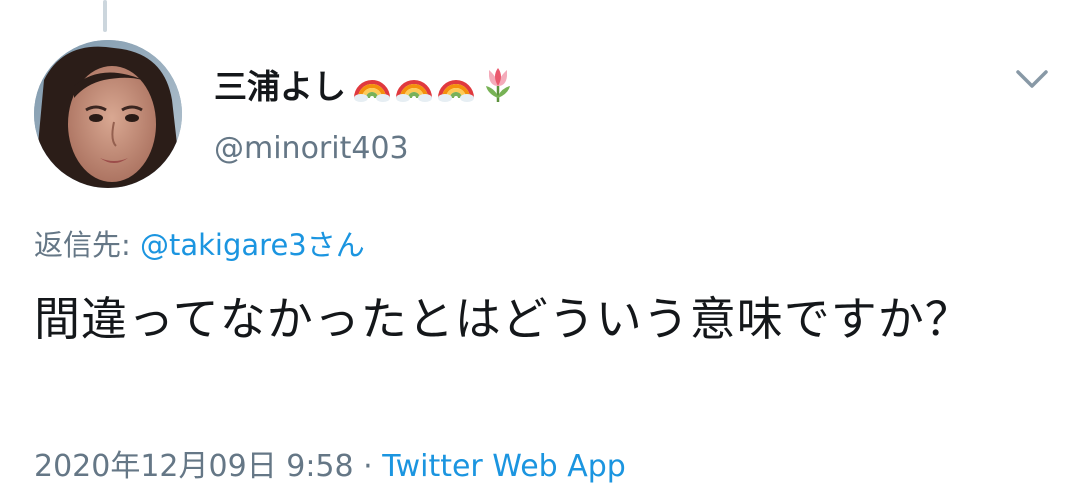 The height and width of the screenshot is (497, 1080). I want to click on tulip-icon, so click(498, 85).